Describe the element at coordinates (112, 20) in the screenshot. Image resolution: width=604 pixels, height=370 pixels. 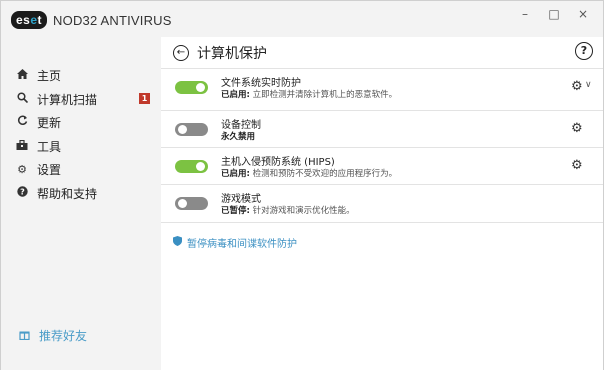
I see `product-name: NOD32 ANTIVIRUS` at that location.